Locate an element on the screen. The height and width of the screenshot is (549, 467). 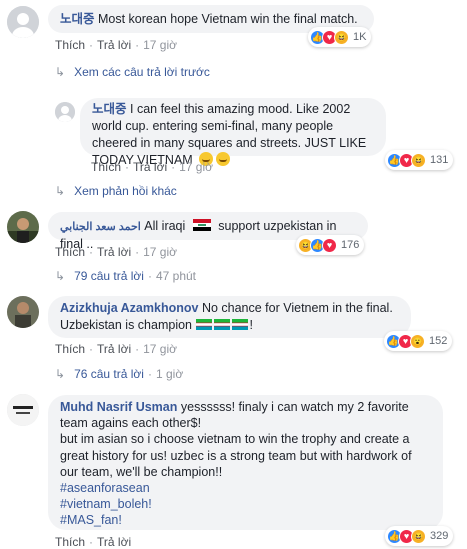
reaction-summary: 👍 ♥ 😮 152 is located at coordinates (418, 341).